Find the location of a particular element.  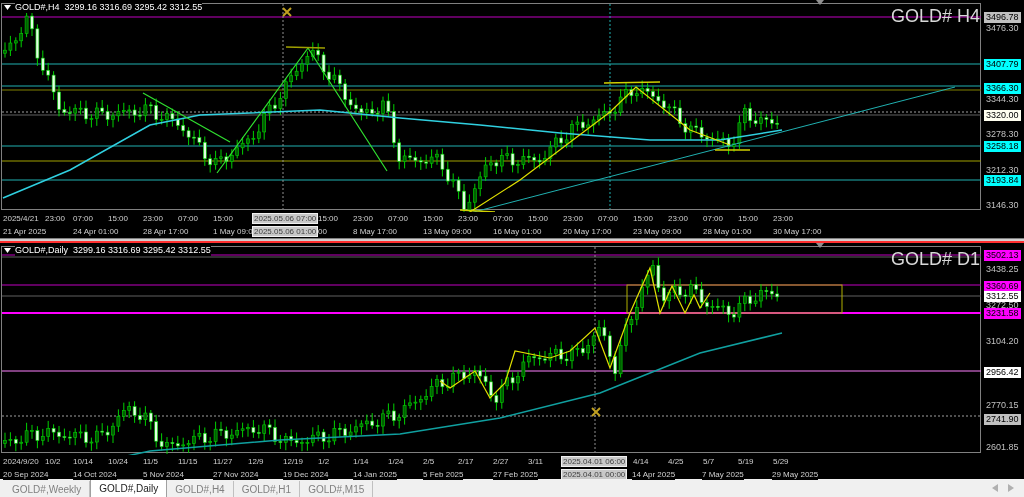

time-axis-label: 2024/9/20 is located at coordinates (21, 461).